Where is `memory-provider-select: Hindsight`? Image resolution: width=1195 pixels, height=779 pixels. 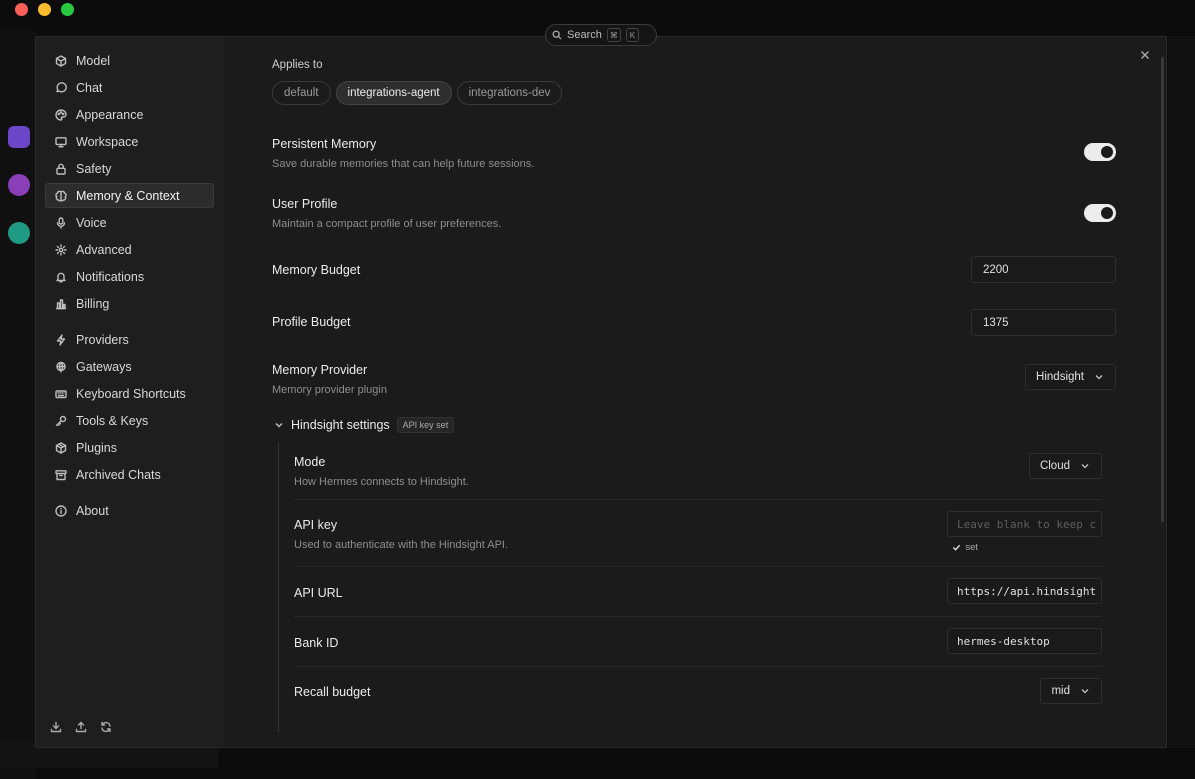
memory-provider-select: Hindsight is located at coordinates (1070, 377).